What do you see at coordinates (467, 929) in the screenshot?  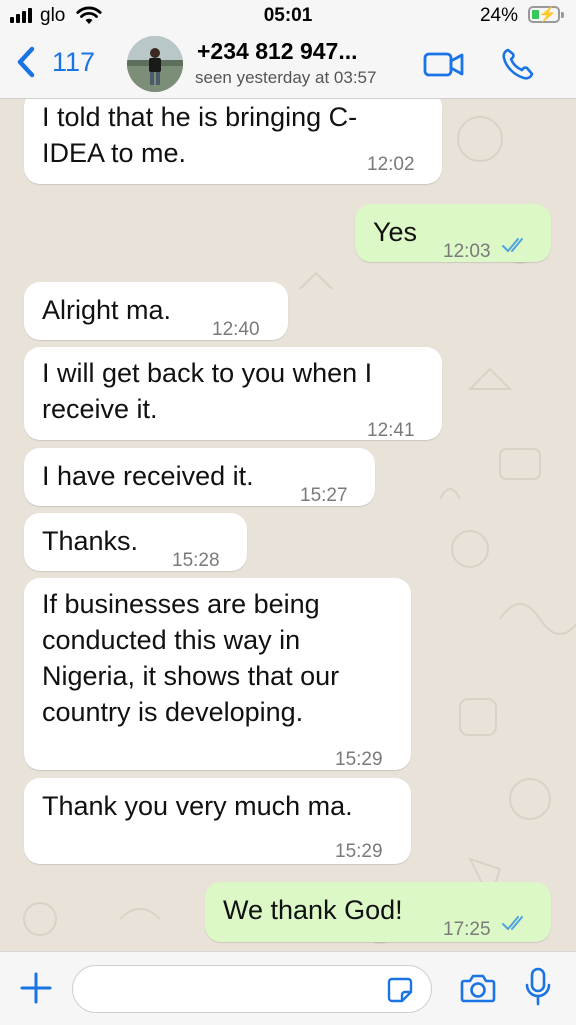 I see `message-timestamp: 17:25` at bounding box center [467, 929].